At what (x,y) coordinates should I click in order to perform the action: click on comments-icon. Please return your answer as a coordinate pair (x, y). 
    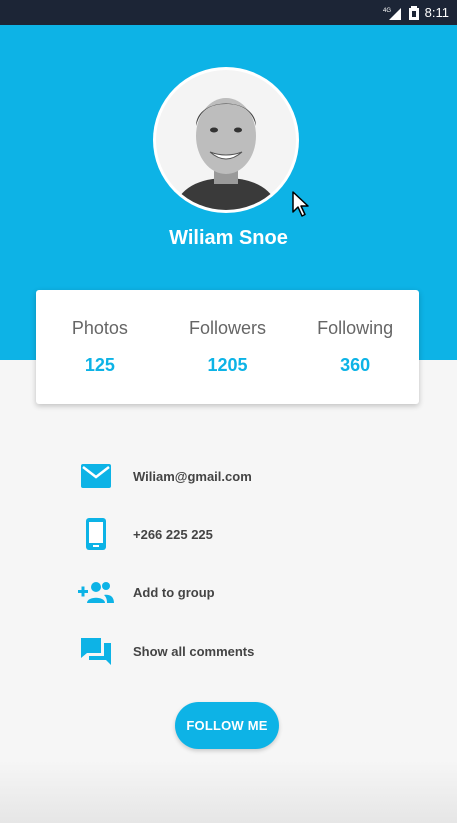
    Looking at the image, I should click on (96, 651).